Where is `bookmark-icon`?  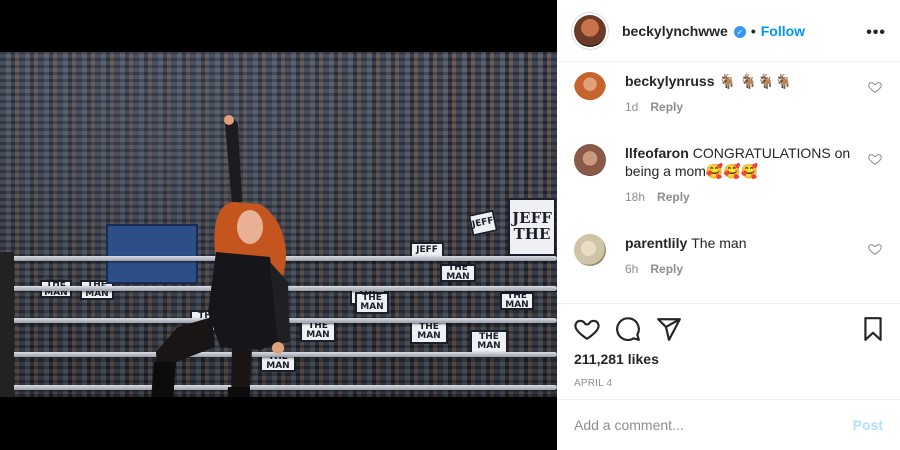 bookmark-icon is located at coordinates (873, 329).